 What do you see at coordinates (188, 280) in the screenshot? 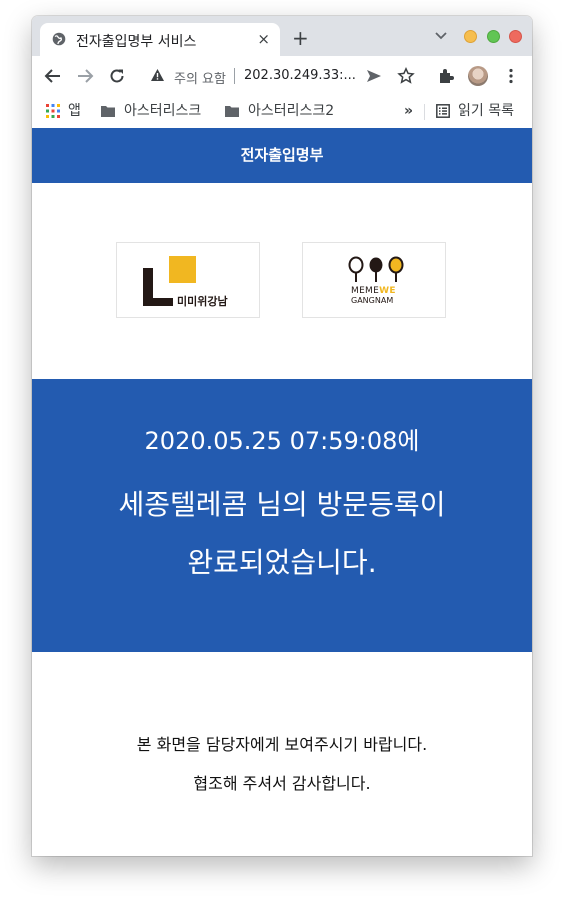
I see `mimiwe-gangnam-logo: 미미위강남` at bounding box center [188, 280].